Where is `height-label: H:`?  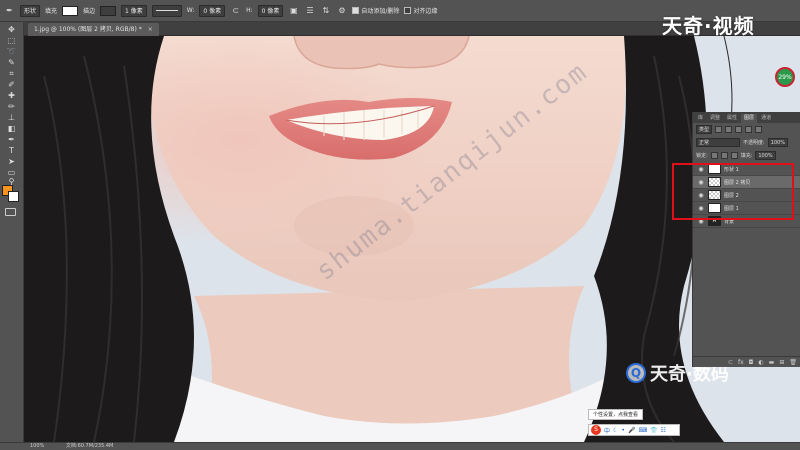
height-label: H: is located at coordinates (249, 10).